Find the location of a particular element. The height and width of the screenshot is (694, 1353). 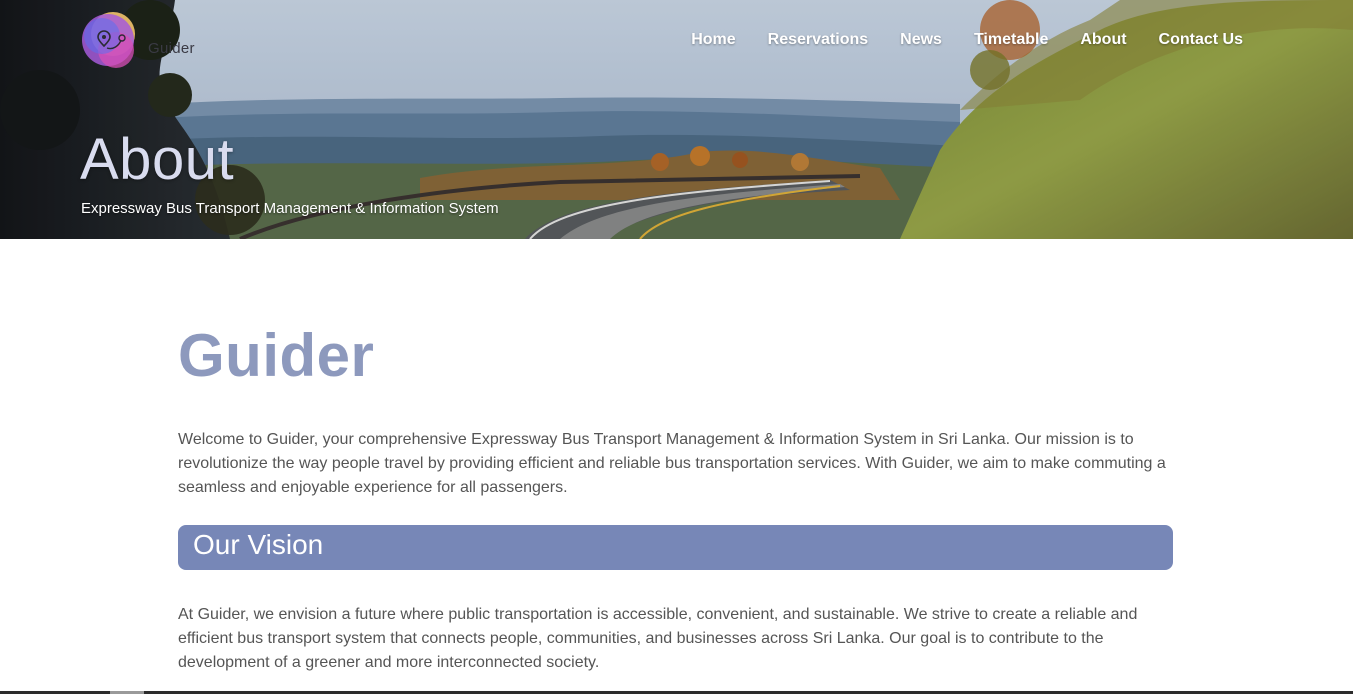

vision-section-header: Our Vision is located at coordinates (675, 547).